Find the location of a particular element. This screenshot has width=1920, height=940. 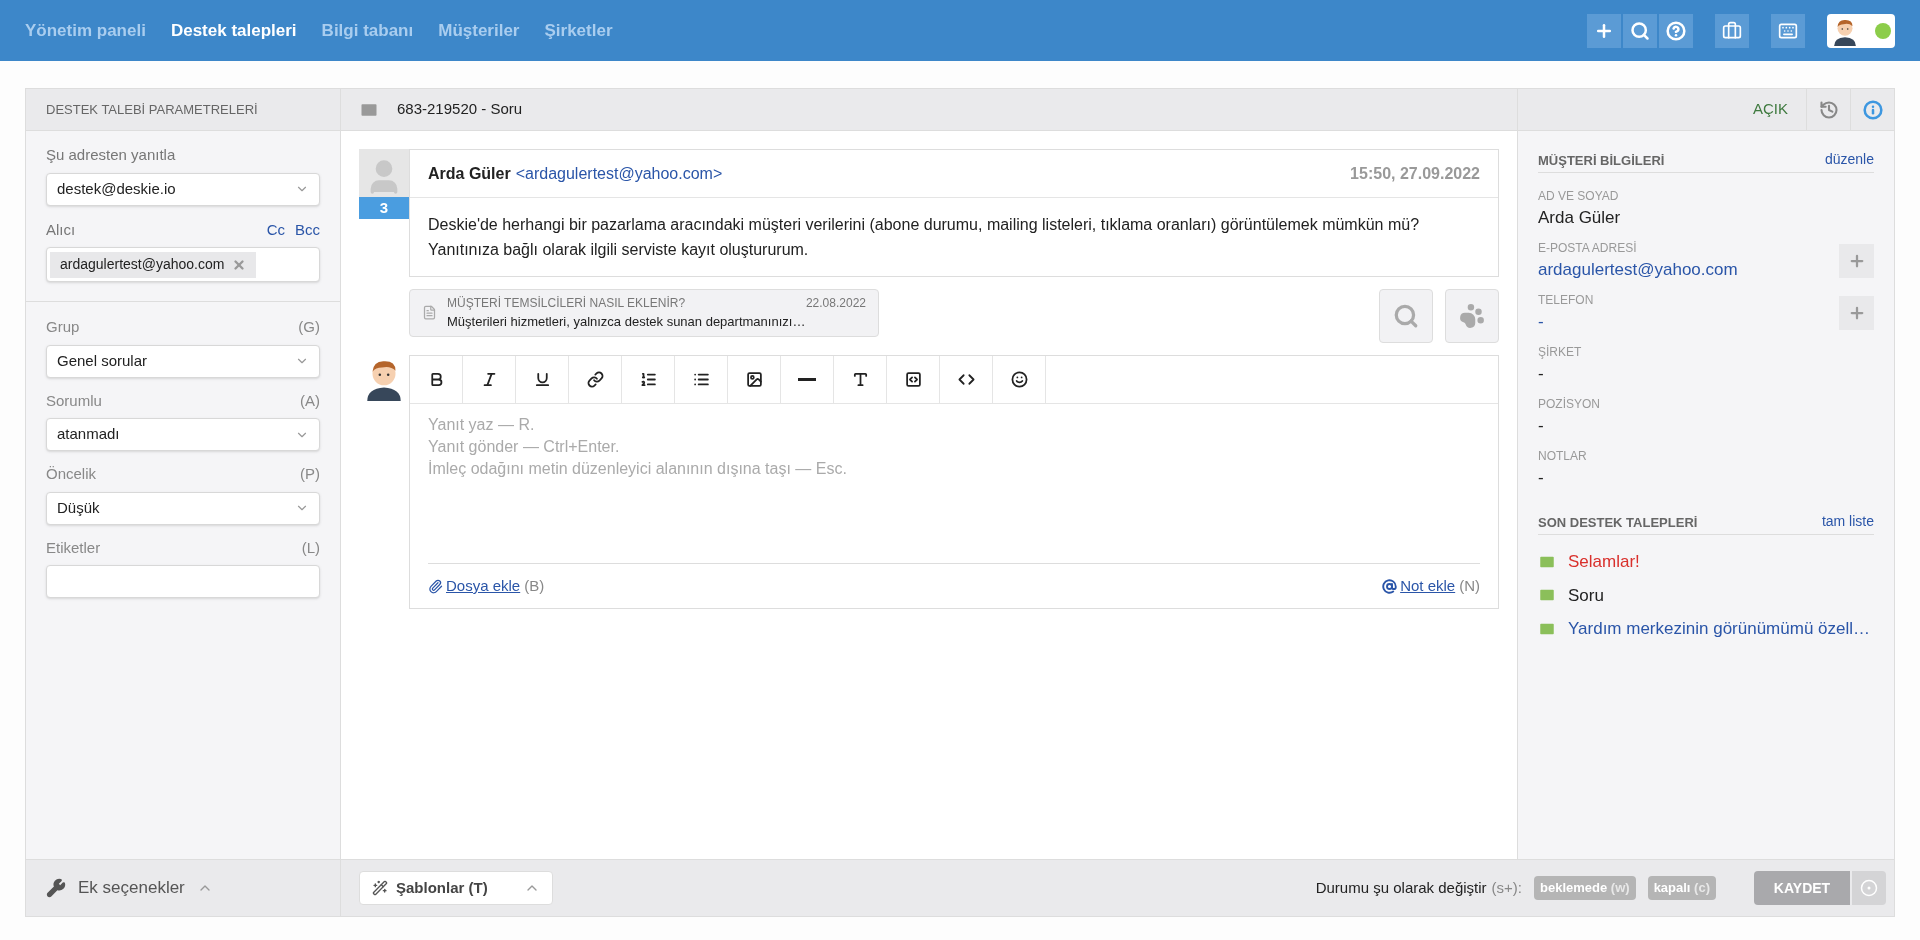

link-icon is located at coordinates (595, 379).